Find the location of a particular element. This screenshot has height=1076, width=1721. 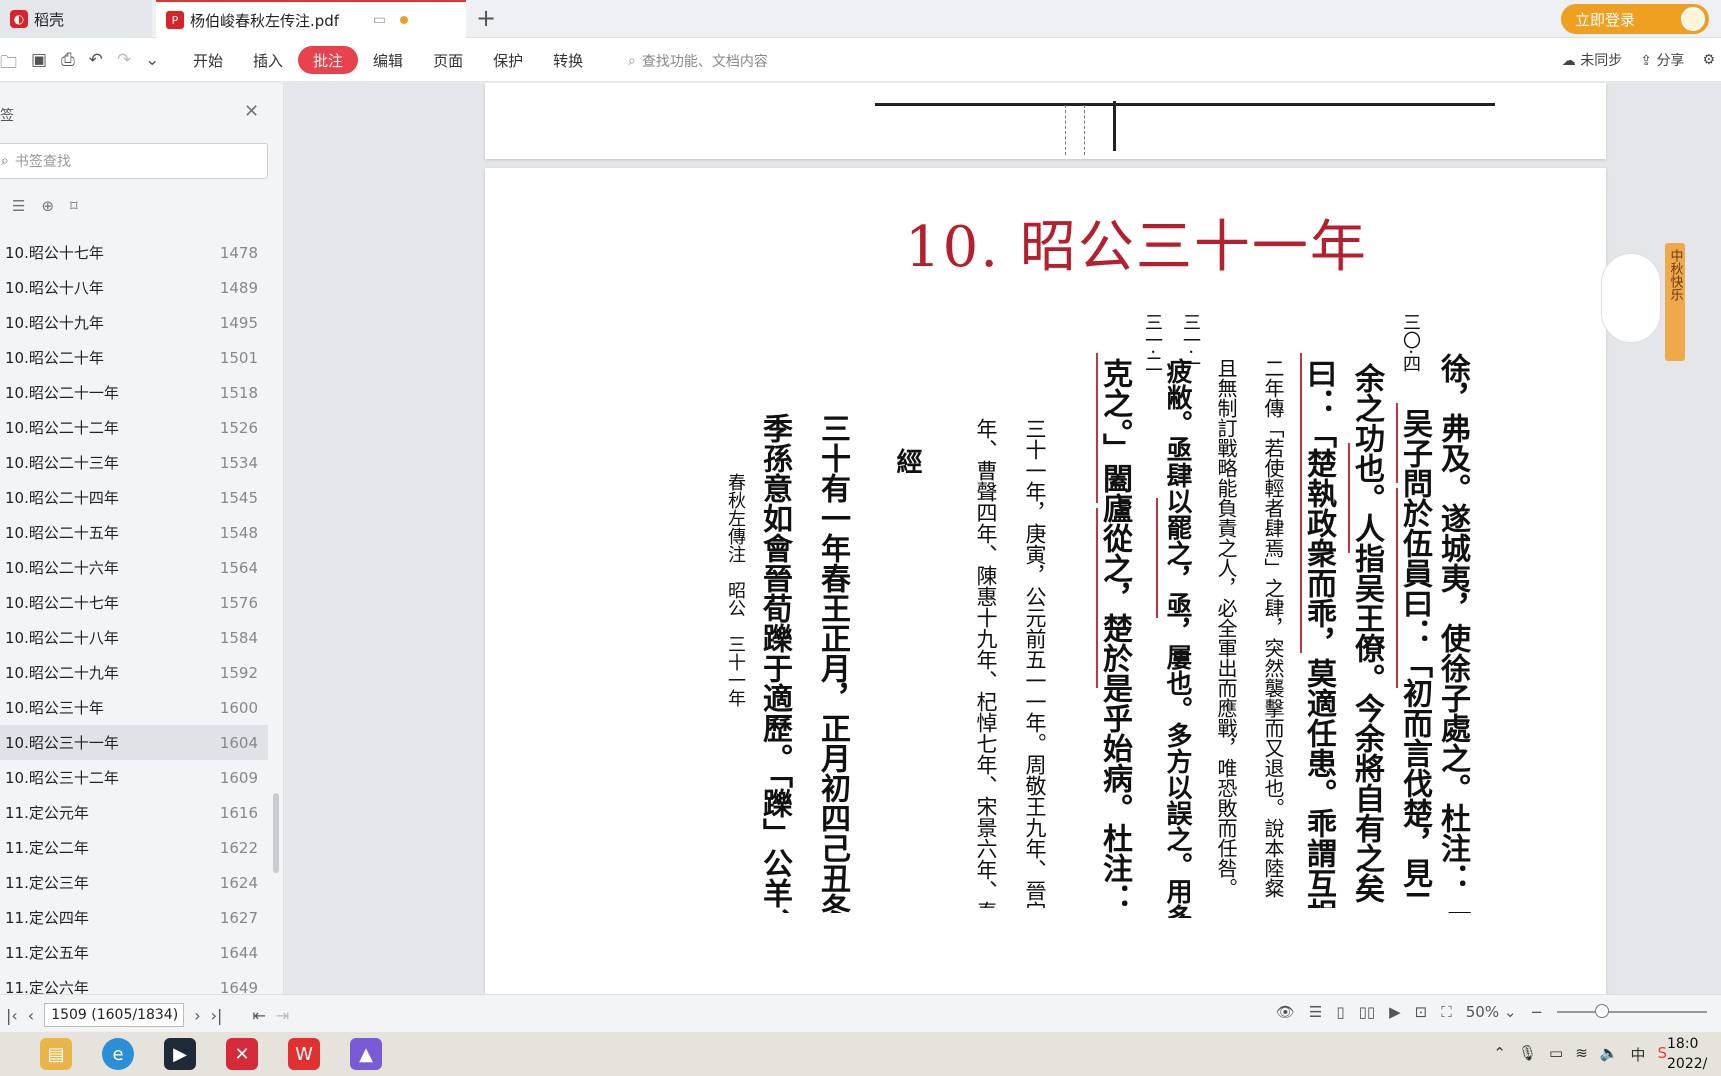

video-app-icon: ▶ is located at coordinates (180, 1054).